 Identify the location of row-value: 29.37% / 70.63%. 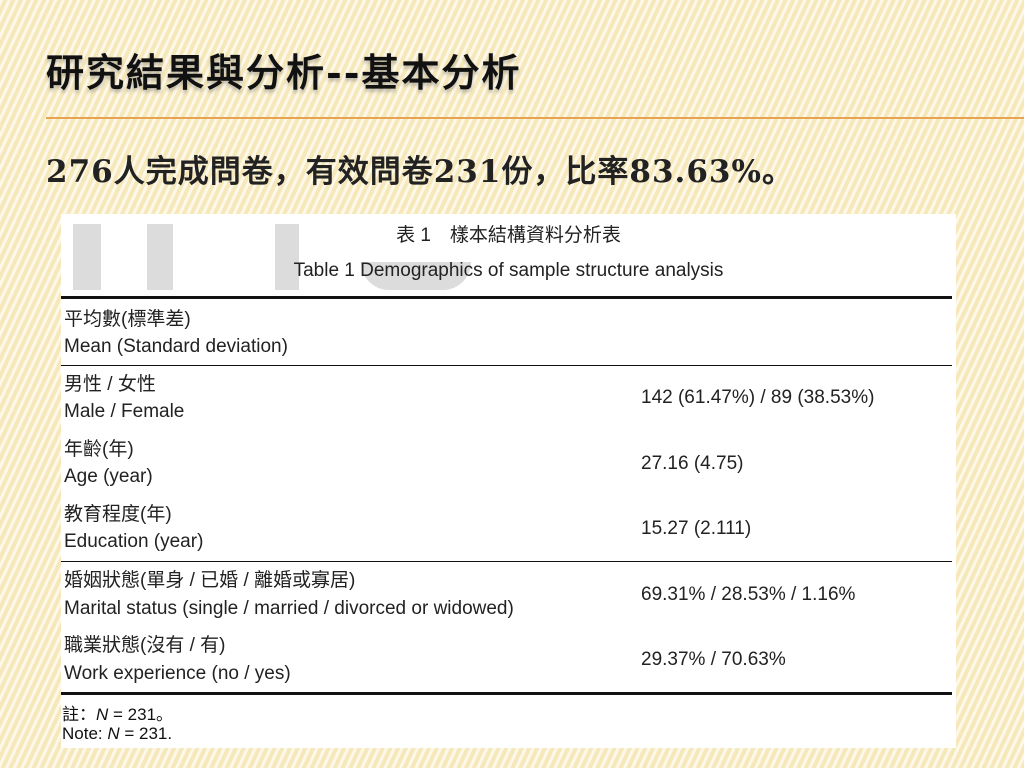
(713, 659).